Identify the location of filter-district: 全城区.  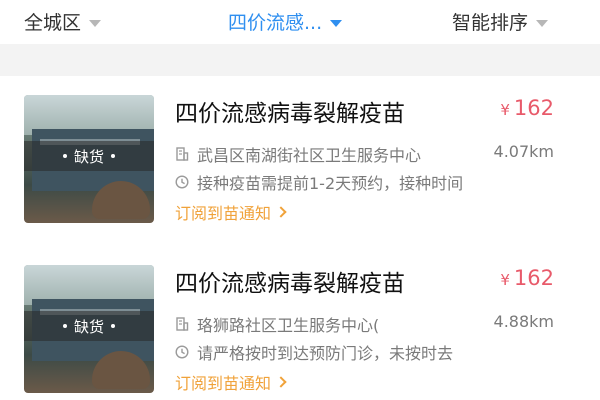
(63, 21).